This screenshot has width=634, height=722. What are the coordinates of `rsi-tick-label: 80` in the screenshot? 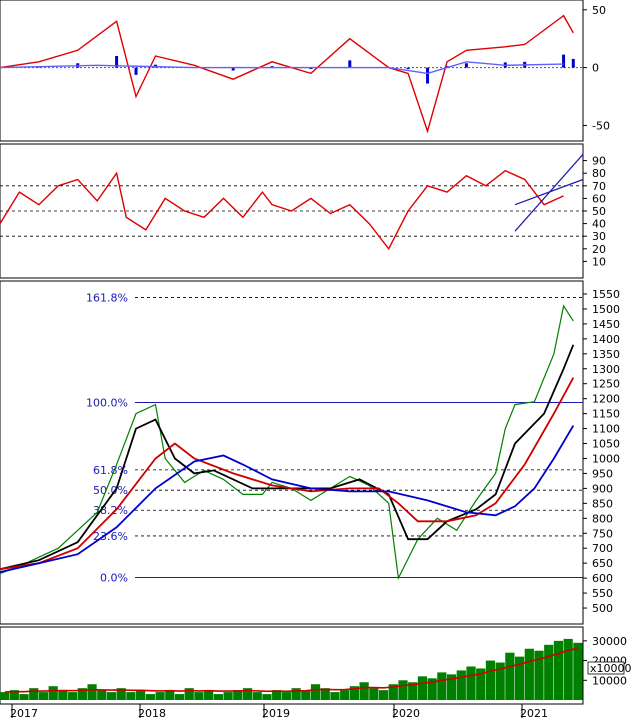 It's located at (599, 173).